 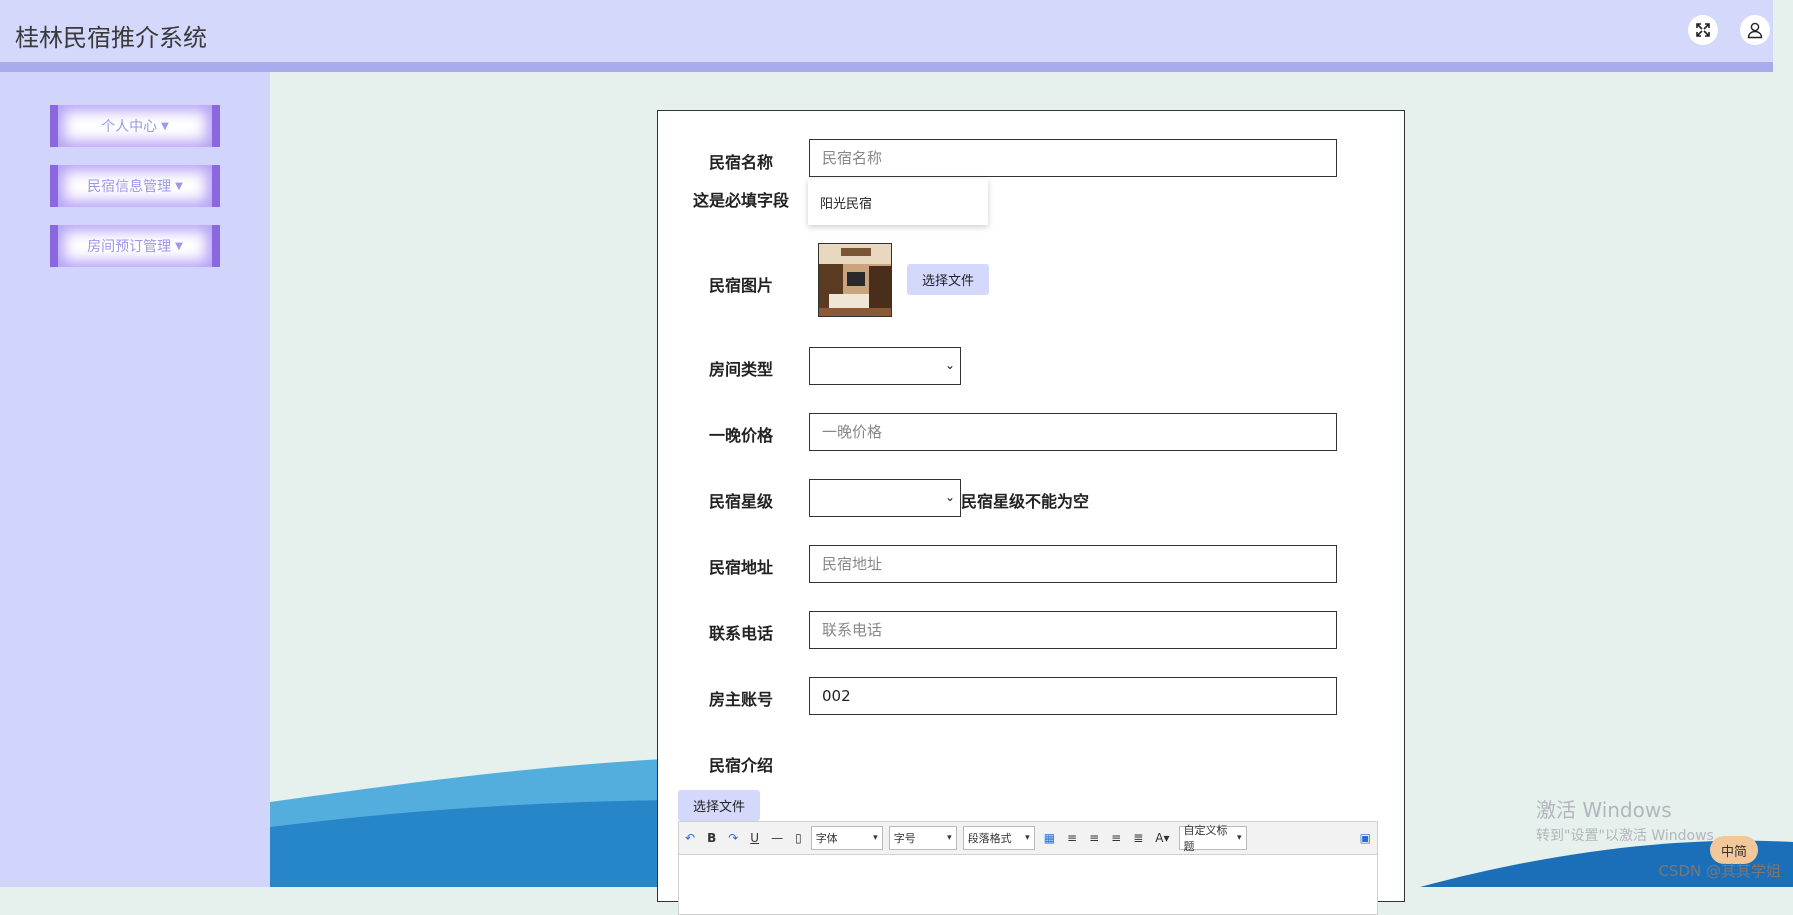 What do you see at coordinates (1365, 838) in the screenshot?
I see `preview-icon: ▣` at bounding box center [1365, 838].